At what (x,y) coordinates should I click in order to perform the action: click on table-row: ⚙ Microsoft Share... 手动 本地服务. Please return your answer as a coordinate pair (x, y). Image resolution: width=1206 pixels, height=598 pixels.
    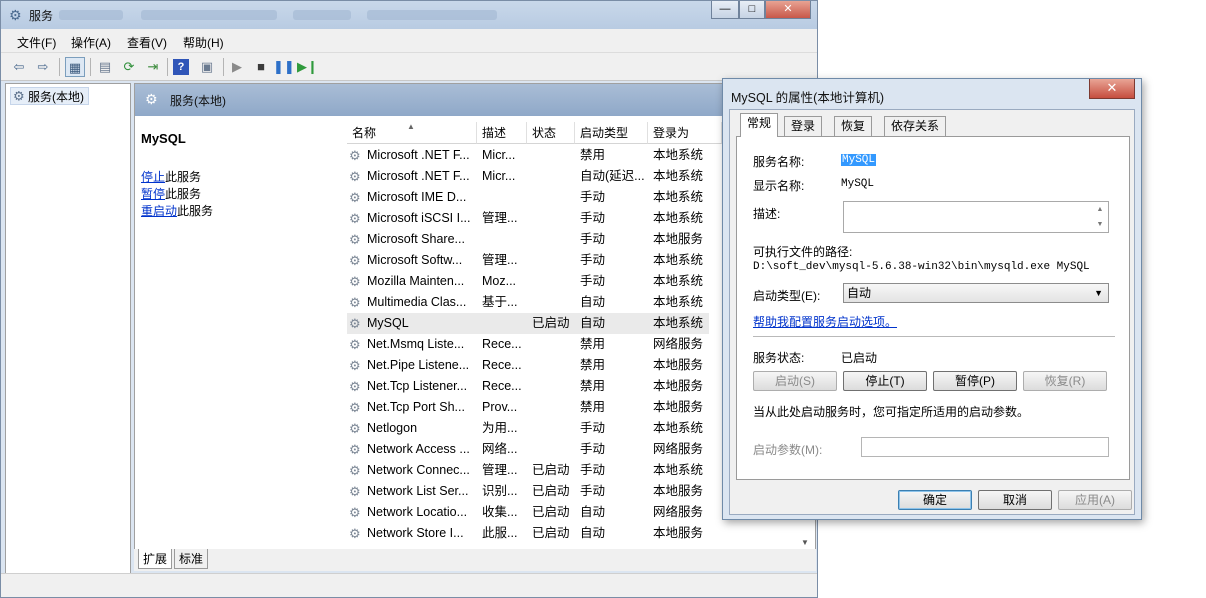
    Looking at the image, I should click on (528, 239).